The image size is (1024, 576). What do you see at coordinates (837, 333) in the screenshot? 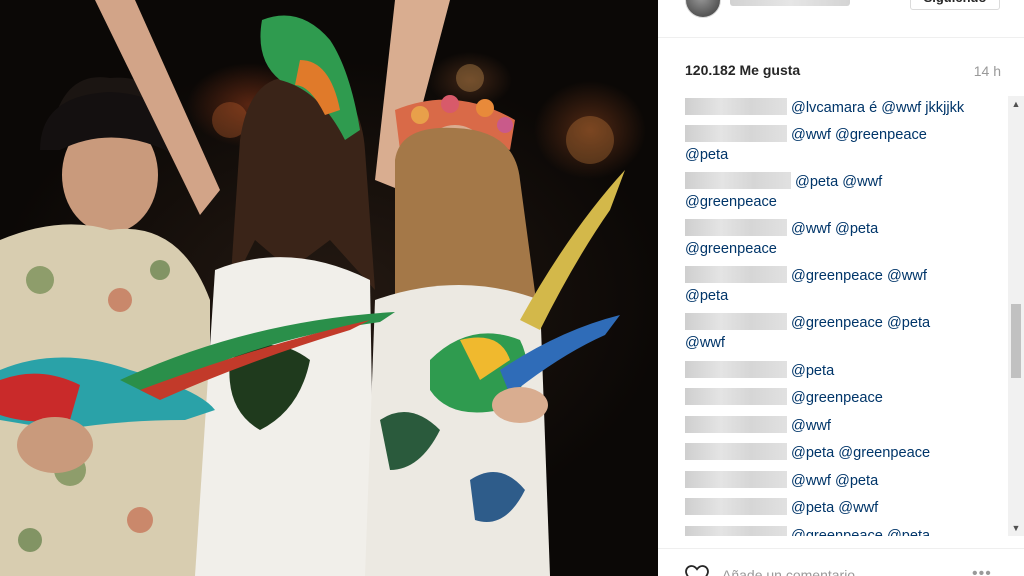
I see `comment: @greenpeace @peta @wwf` at bounding box center [837, 333].